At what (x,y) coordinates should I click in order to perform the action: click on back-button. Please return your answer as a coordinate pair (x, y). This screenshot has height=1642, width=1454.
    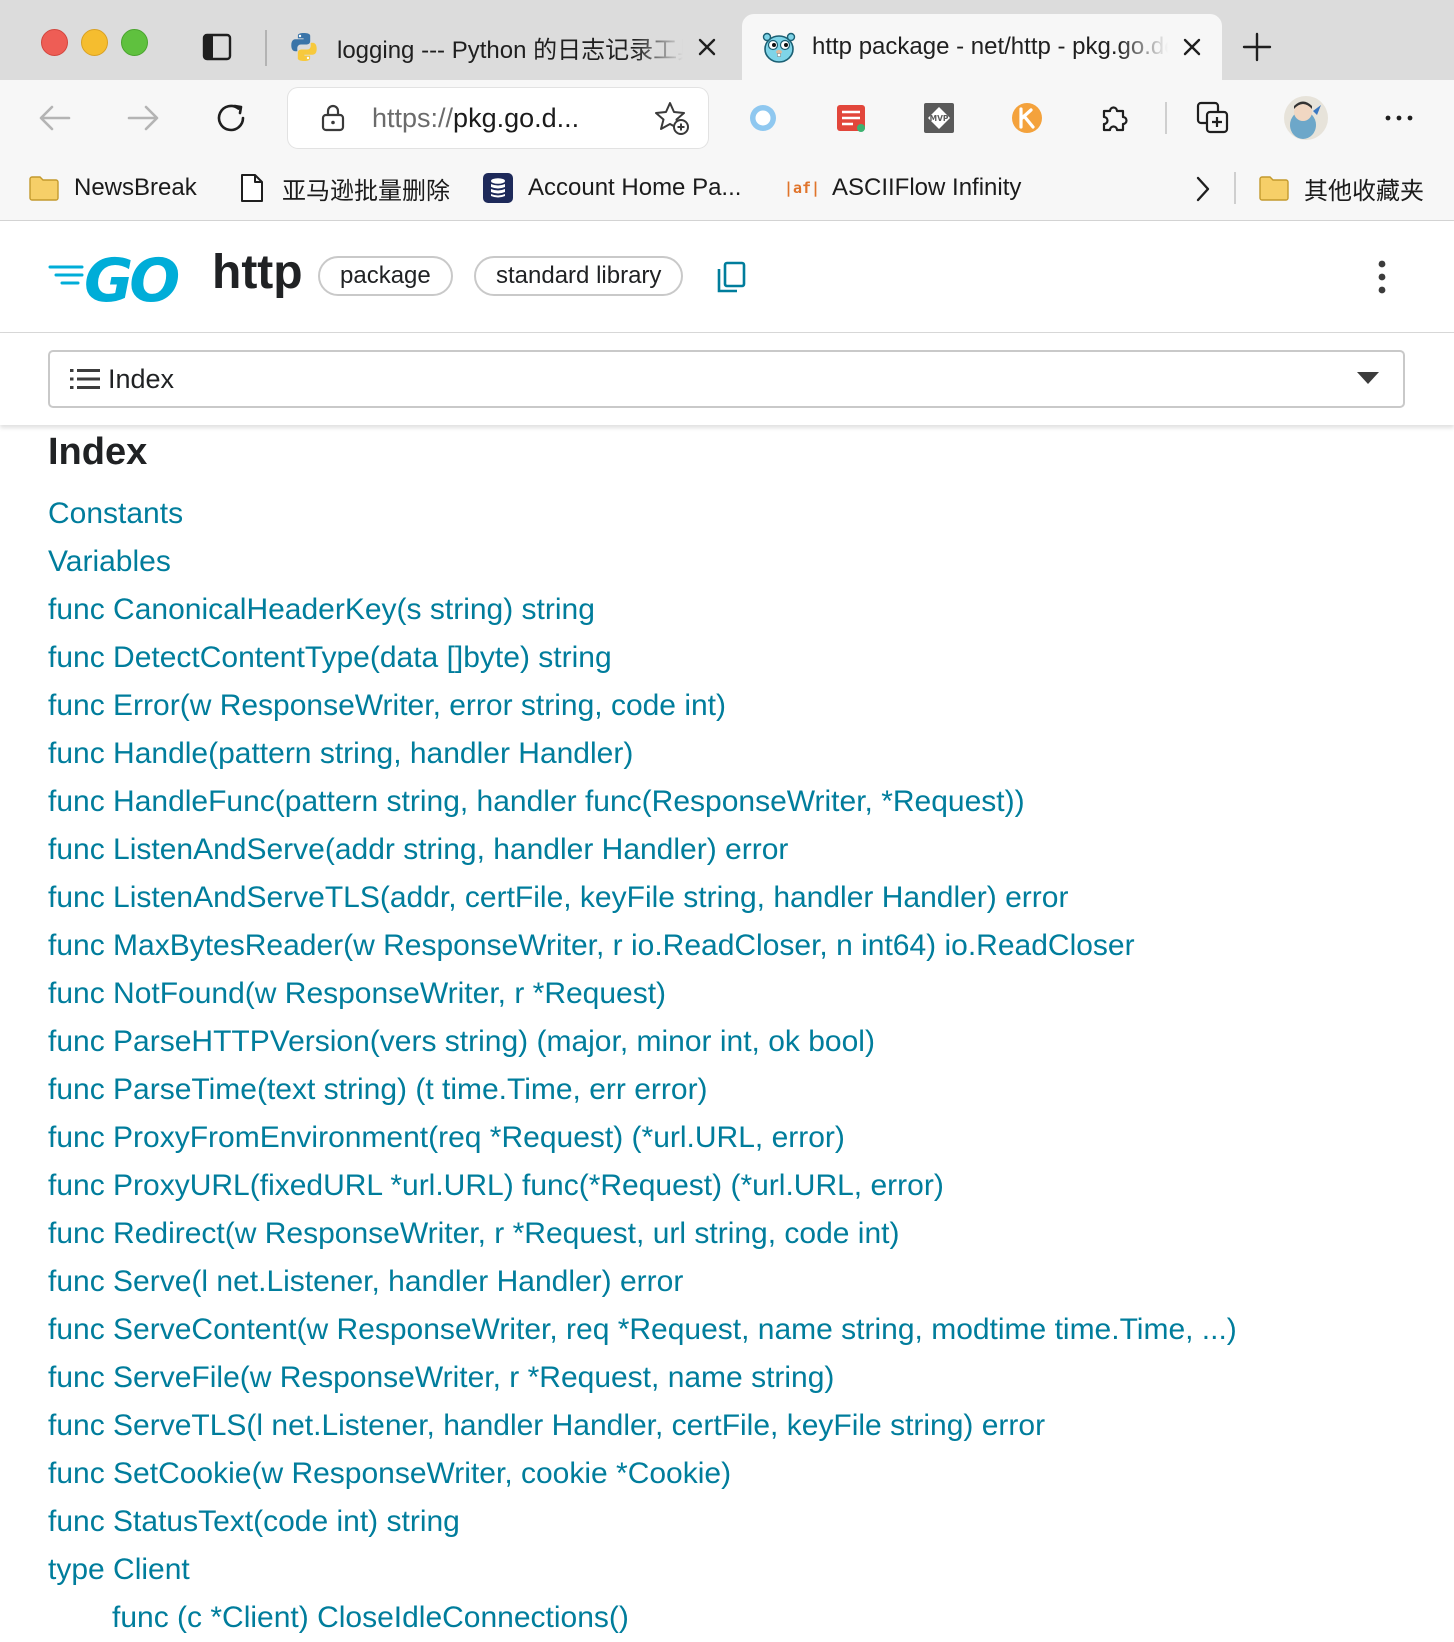
    Looking at the image, I should click on (55, 118).